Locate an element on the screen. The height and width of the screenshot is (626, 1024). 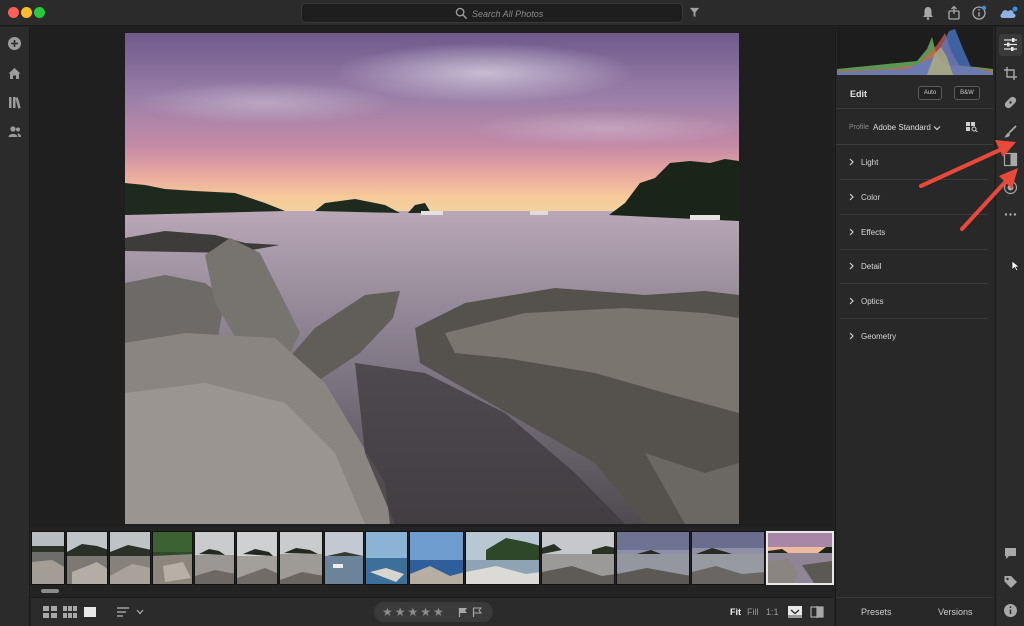
title-bar is located at coordinates (512, 13).